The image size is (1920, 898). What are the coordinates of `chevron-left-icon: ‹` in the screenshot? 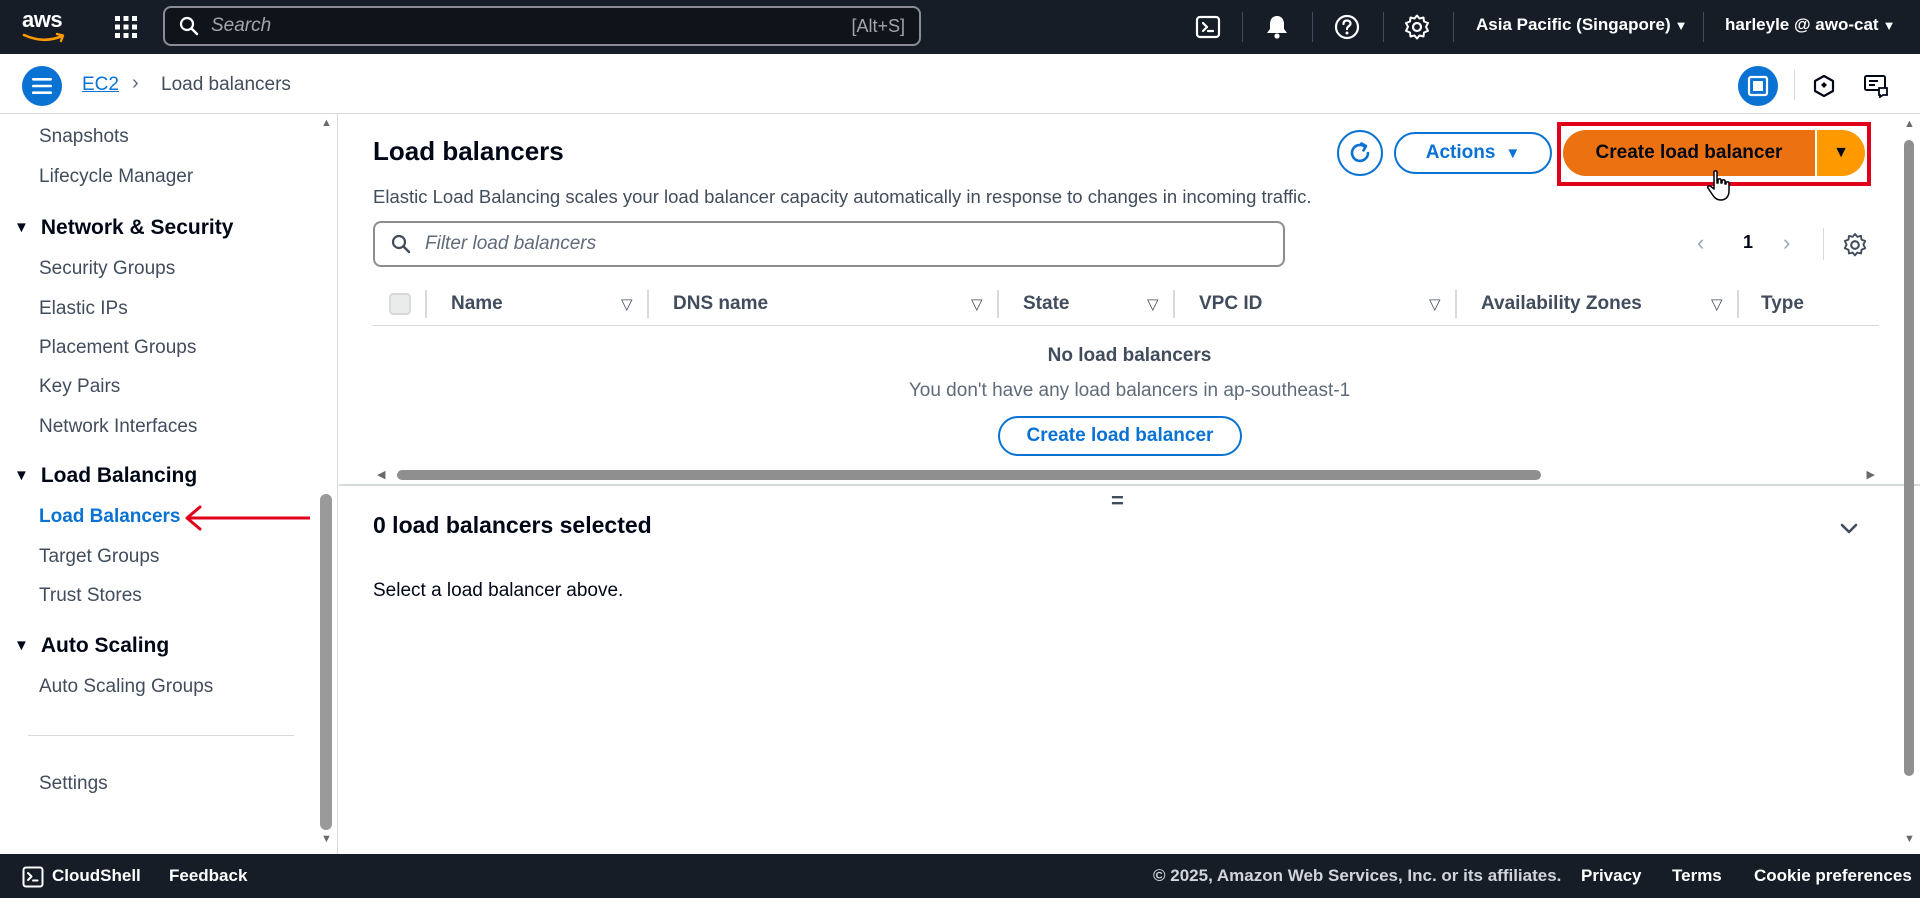 It's located at (1700, 243).